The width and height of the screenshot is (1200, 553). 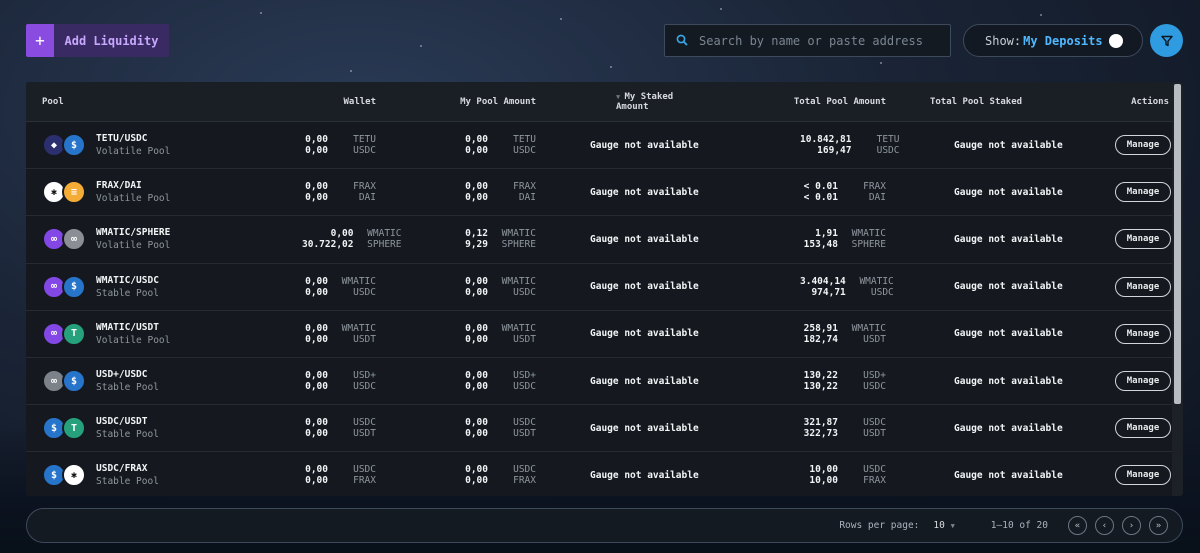 I want to click on amount-pair: 1,91 WMATIC 153,48 SPHERE, so click(x=843, y=239).